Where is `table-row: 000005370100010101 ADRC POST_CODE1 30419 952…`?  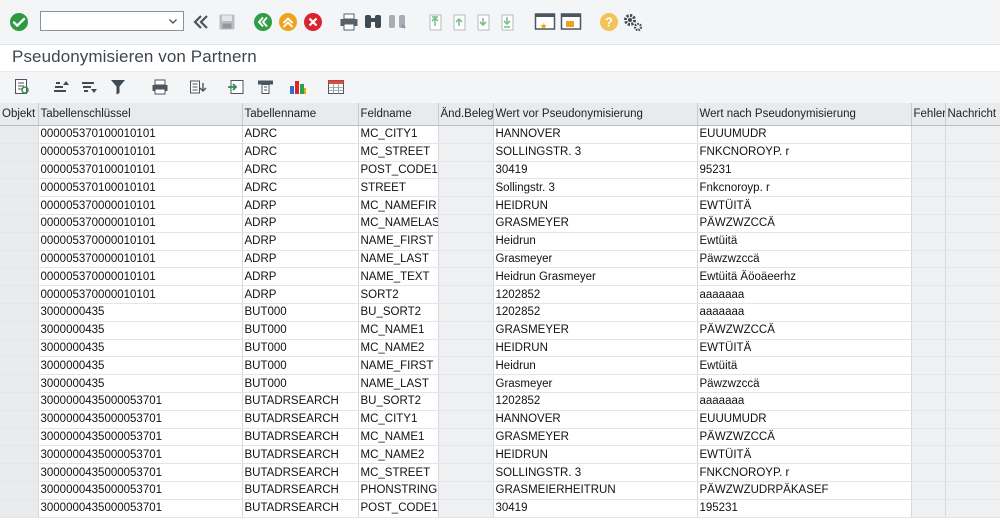
table-row: 000005370100010101 ADRC POST_CODE1 30419 952… is located at coordinates (500, 170).